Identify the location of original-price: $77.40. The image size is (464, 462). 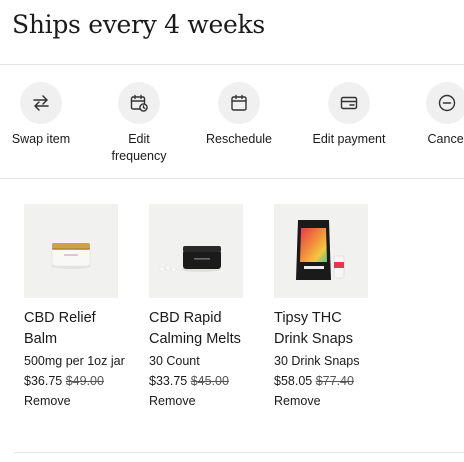
(334, 381).